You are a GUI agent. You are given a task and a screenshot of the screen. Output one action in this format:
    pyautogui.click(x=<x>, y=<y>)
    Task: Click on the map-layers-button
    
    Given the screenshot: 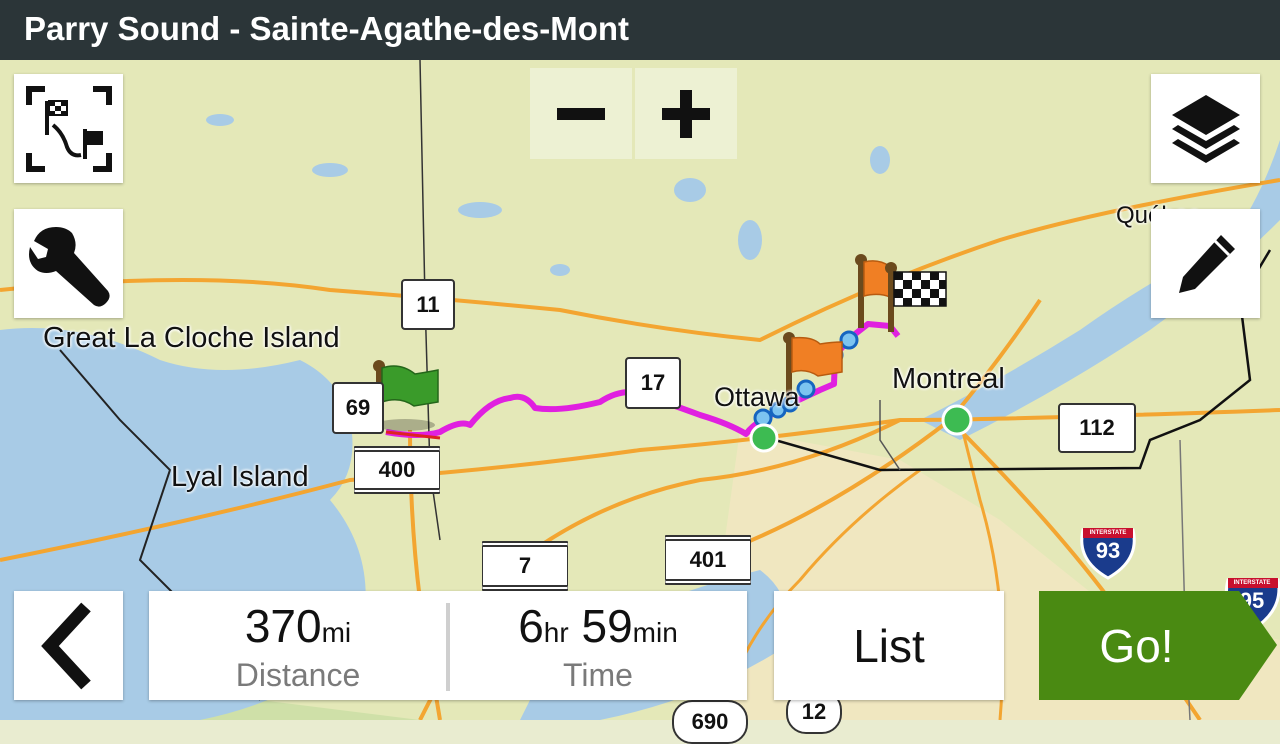 What is the action you would take?
    pyautogui.click(x=1205, y=128)
    